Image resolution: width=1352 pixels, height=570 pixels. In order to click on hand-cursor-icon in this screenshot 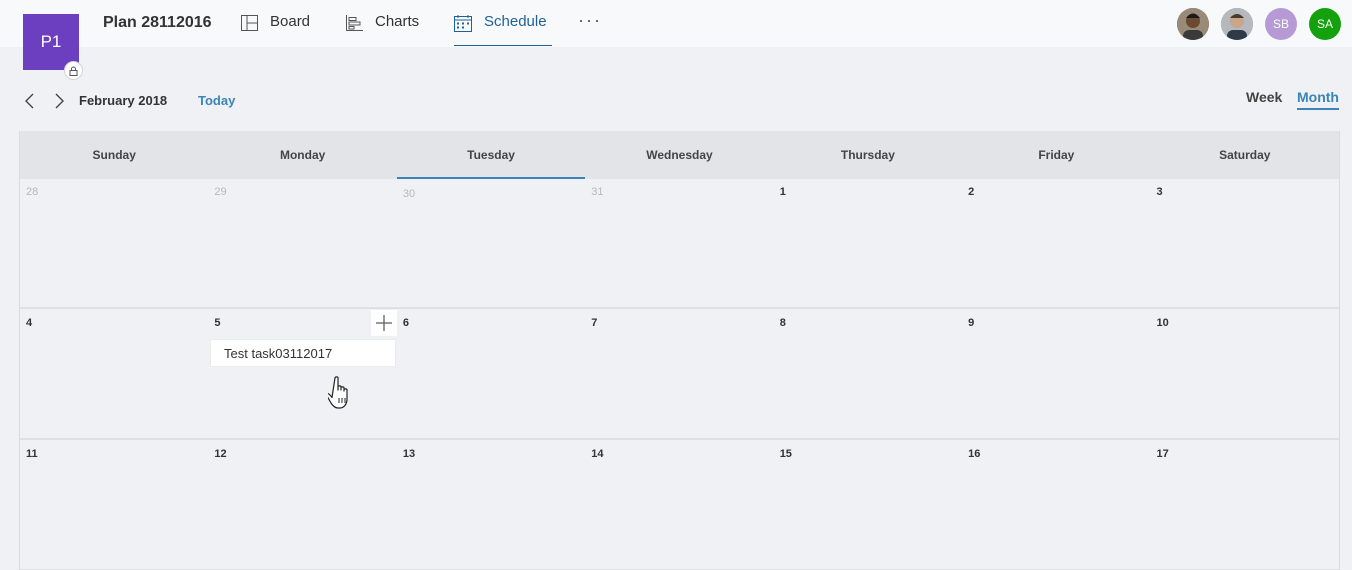, I will do `click(341, 395)`.